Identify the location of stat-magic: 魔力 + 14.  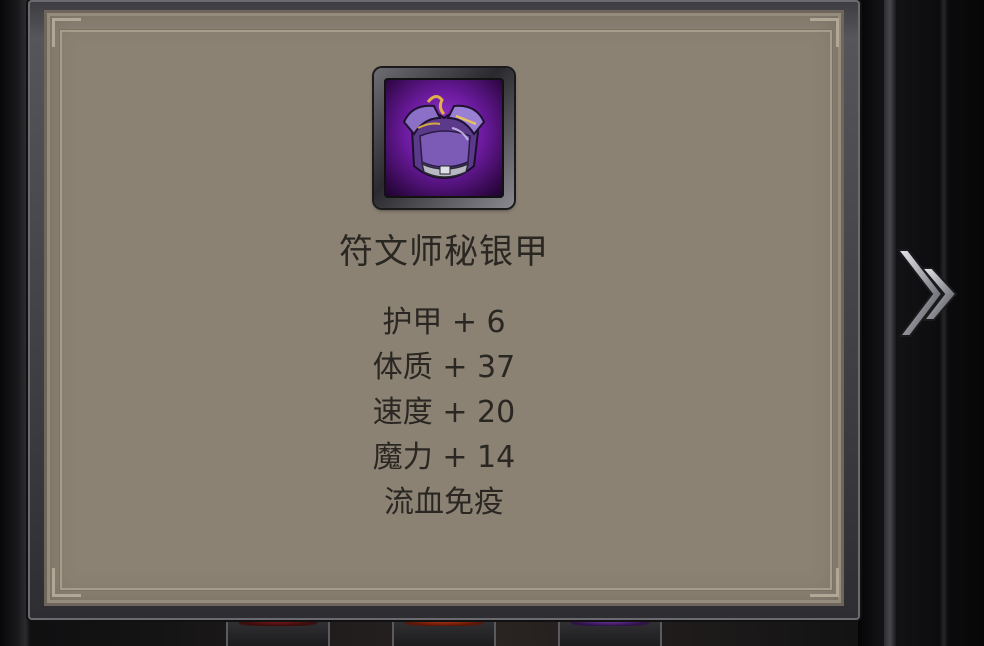
(444, 457).